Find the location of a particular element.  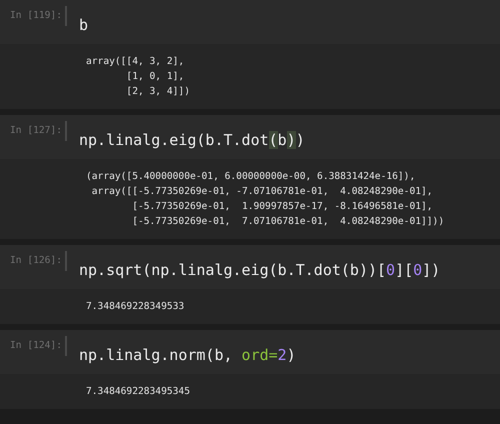

input-prompt: In [127]: is located at coordinates (36, 131).